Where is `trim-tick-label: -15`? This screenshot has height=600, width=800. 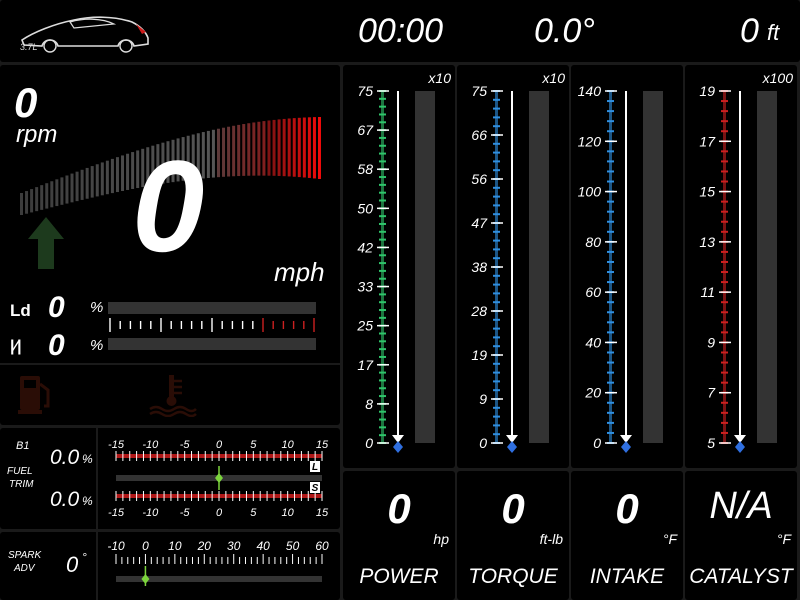
trim-tick-label: -15 is located at coordinates (116, 445).